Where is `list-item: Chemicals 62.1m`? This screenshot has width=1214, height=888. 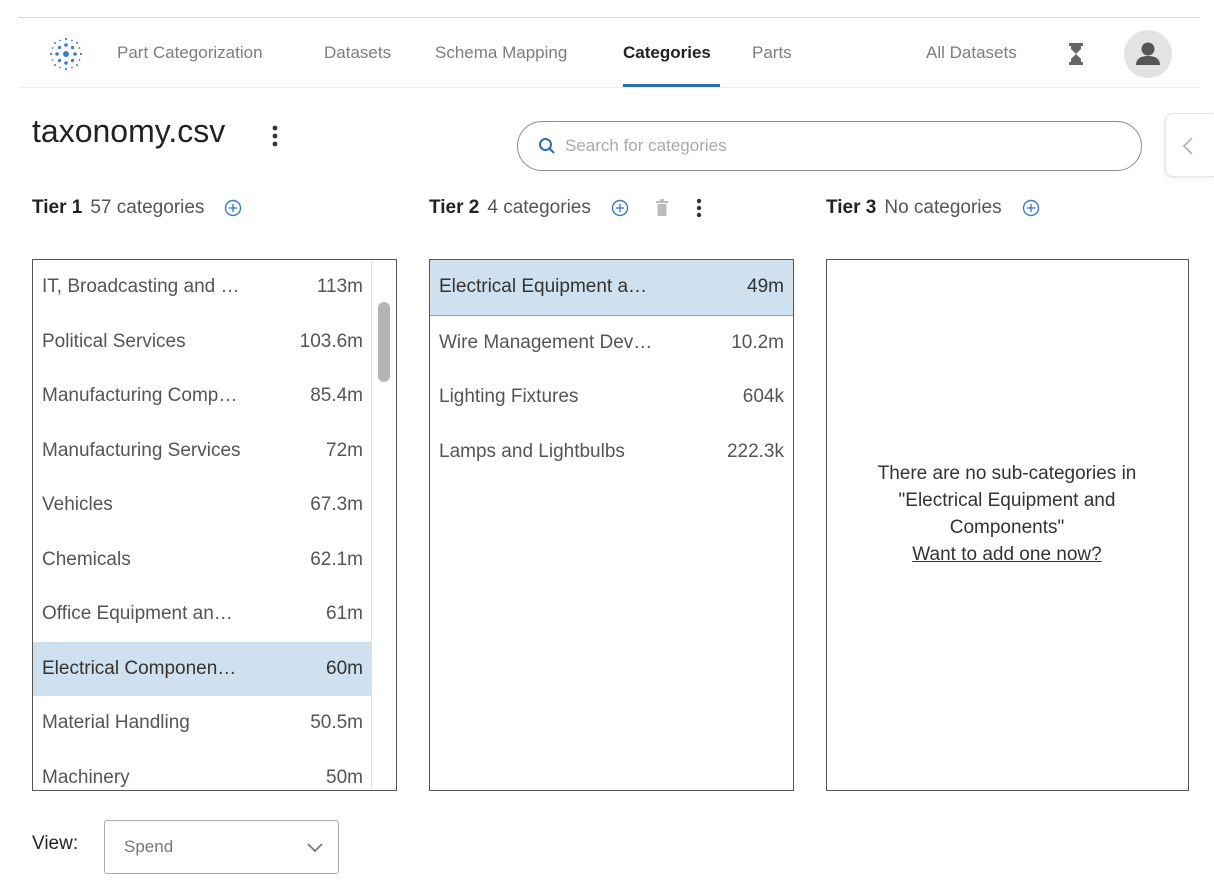 list-item: Chemicals 62.1m is located at coordinates (202, 560).